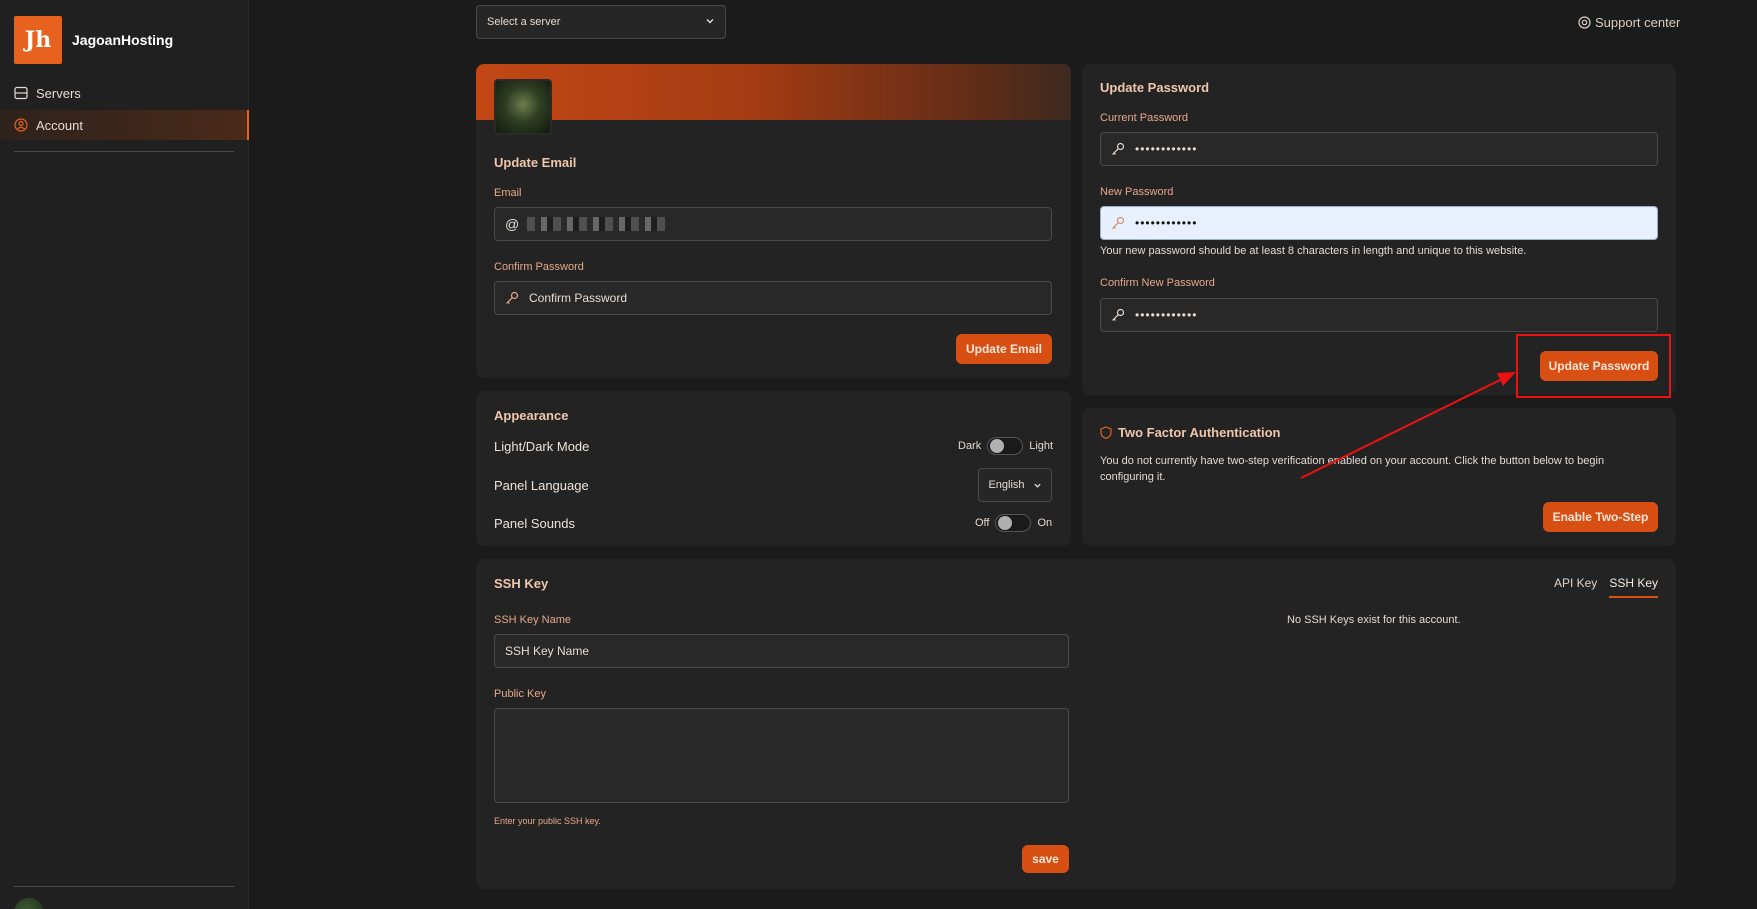 This screenshot has height=909, width=1757. I want to click on confirm-password-field: Confirm Password, so click(773, 298).